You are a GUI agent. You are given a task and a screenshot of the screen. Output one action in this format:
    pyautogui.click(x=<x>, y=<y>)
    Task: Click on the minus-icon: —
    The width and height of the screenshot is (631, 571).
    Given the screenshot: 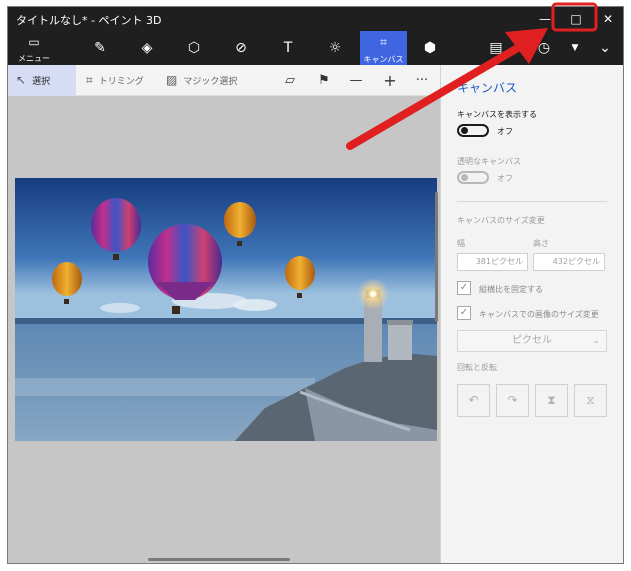 What is the action you would take?
    pyautogui.click(x=356, y=80)
    